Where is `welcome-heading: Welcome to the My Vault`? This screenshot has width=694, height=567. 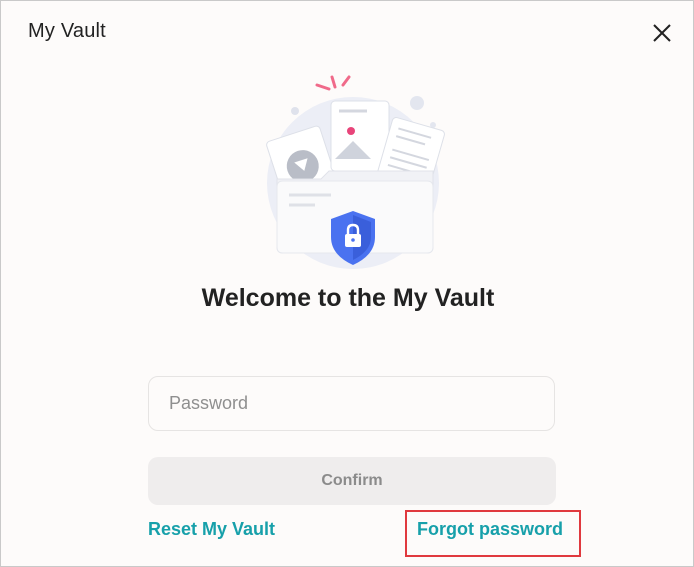 welcome-heading: Welcome to the My Vault is located at coordinates (348, 298).